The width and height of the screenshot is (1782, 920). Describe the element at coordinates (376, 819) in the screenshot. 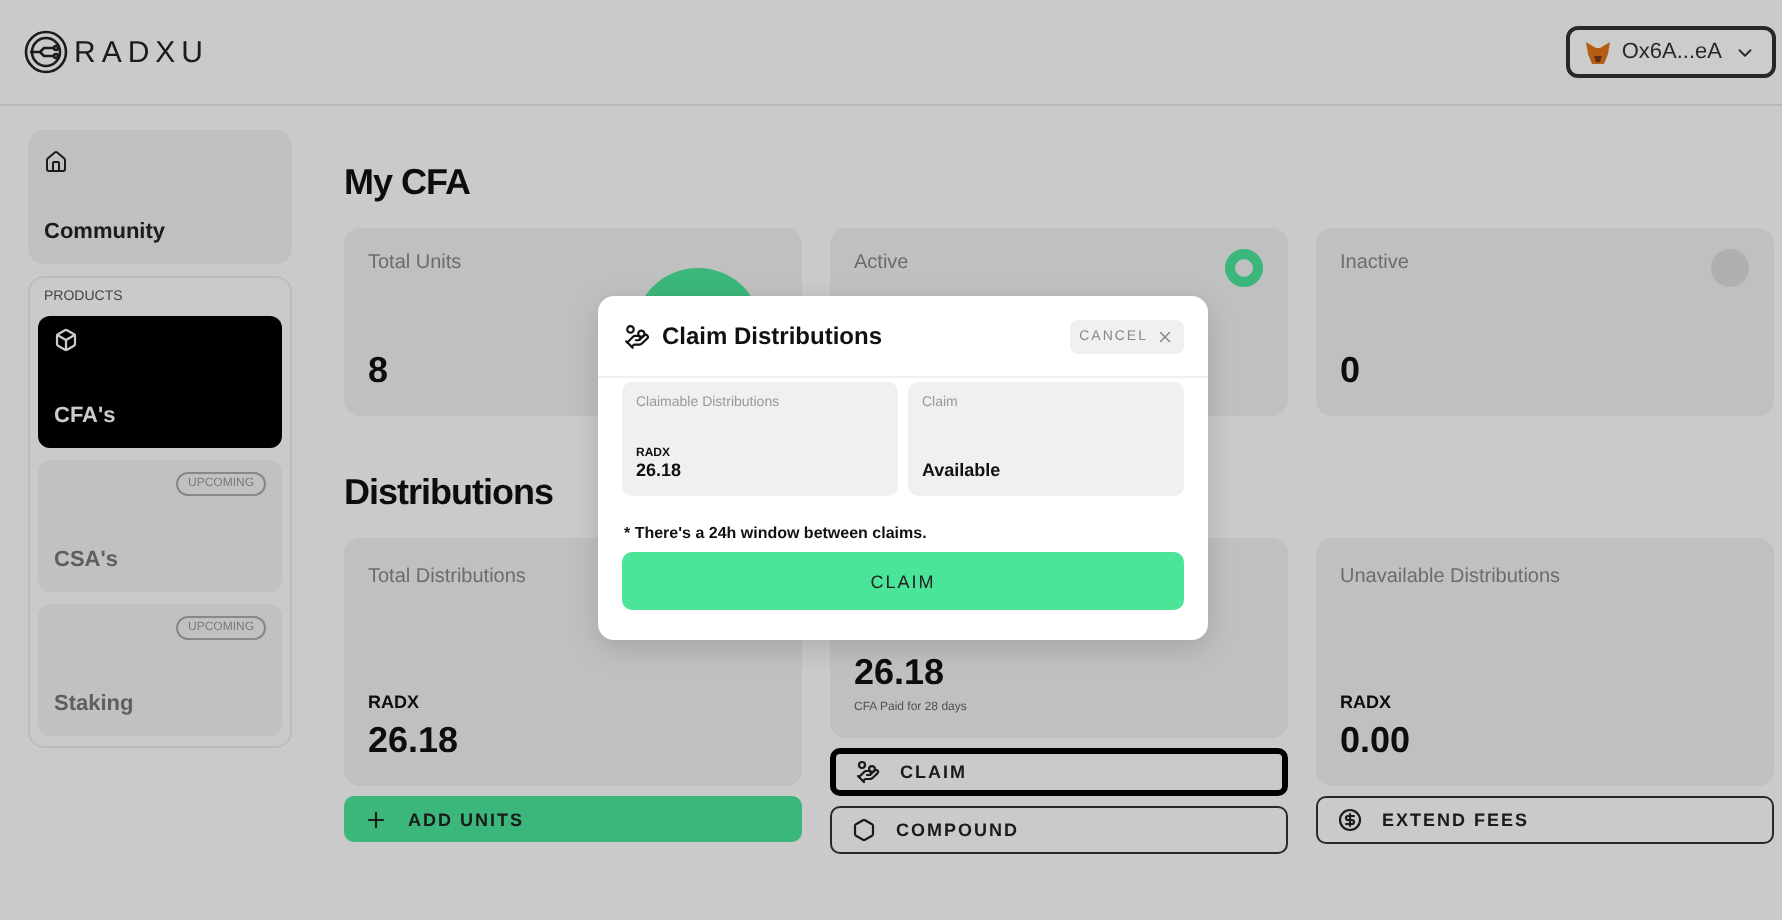

I see `plus-icon` at that location.